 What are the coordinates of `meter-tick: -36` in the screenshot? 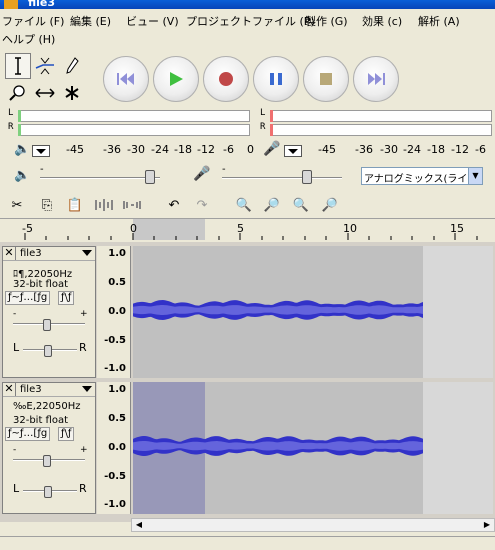 It's located at (364, 149).